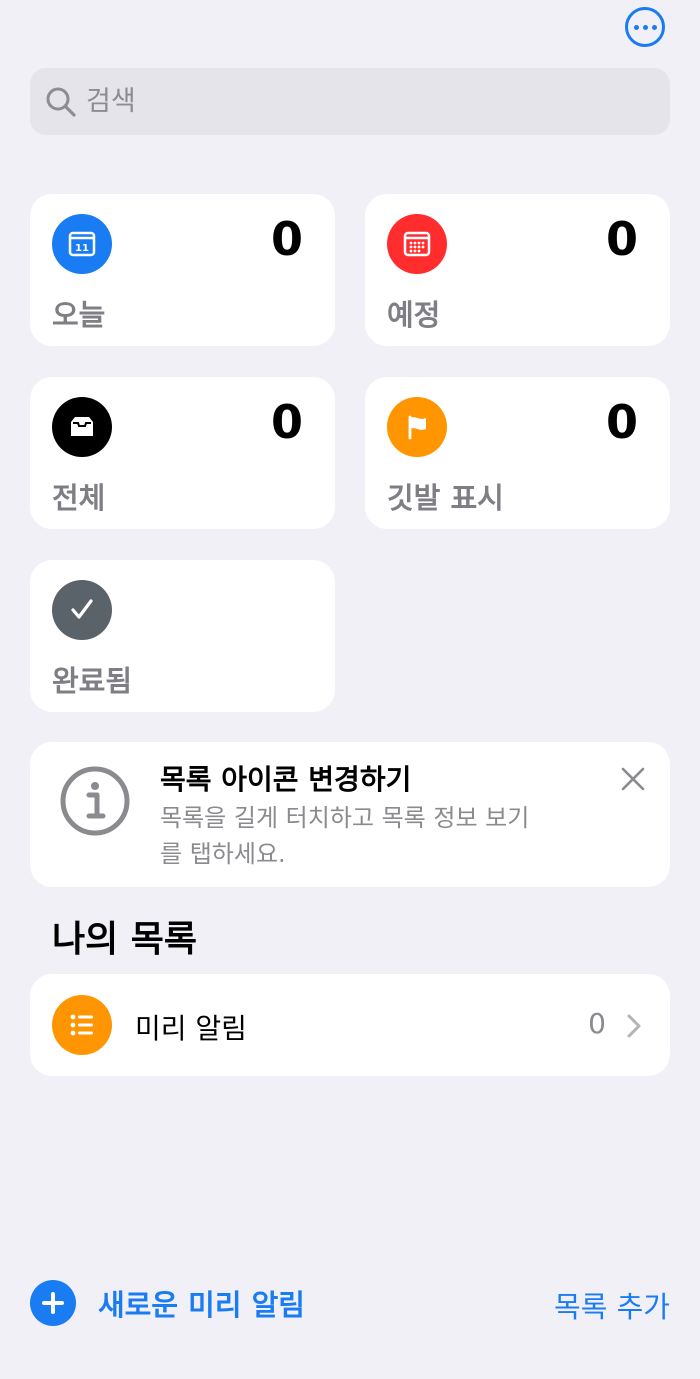 The height and width of the screenshot is (1379, 700). Describe the element at coordinates (634, 1026) in the screenshot. I see `chevron-right-icon` at that location.